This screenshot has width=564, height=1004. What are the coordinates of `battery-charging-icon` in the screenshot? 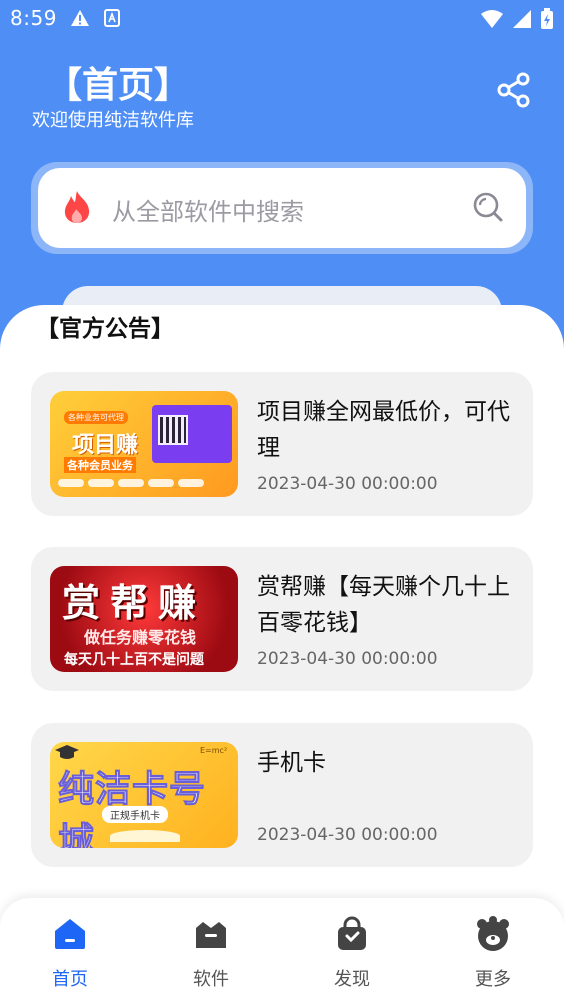 It's located at (547, 21).